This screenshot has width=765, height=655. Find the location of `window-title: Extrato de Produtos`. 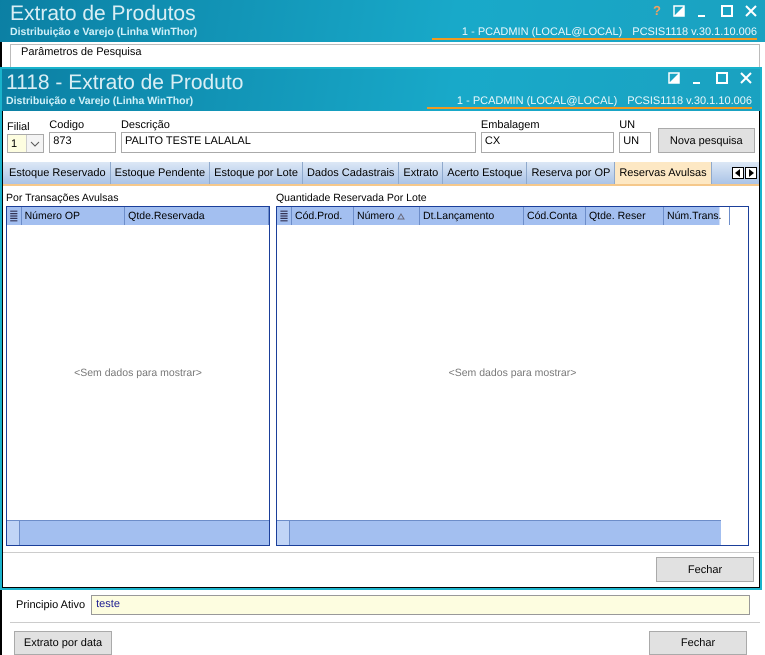

window-title: Extrato de Produtos is located at coordinates (103, 14).